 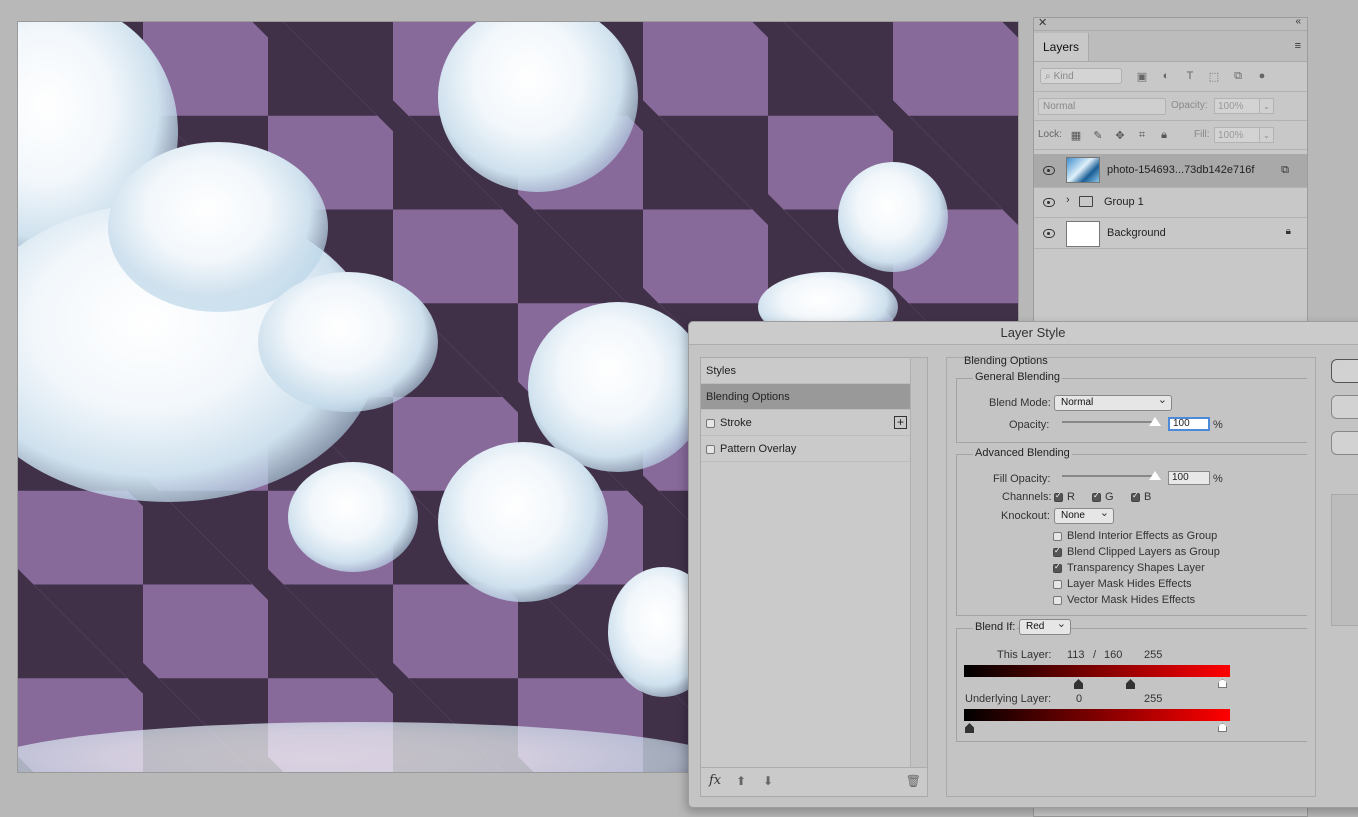 I want to click on channels-label: Channels:, so click(x=1027, y=497).